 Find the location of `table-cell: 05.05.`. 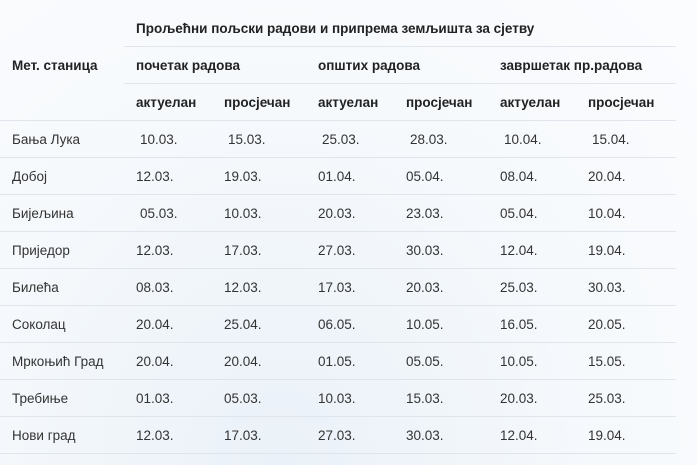

table-cell: 05.05. is located at coordinates (441, 361).